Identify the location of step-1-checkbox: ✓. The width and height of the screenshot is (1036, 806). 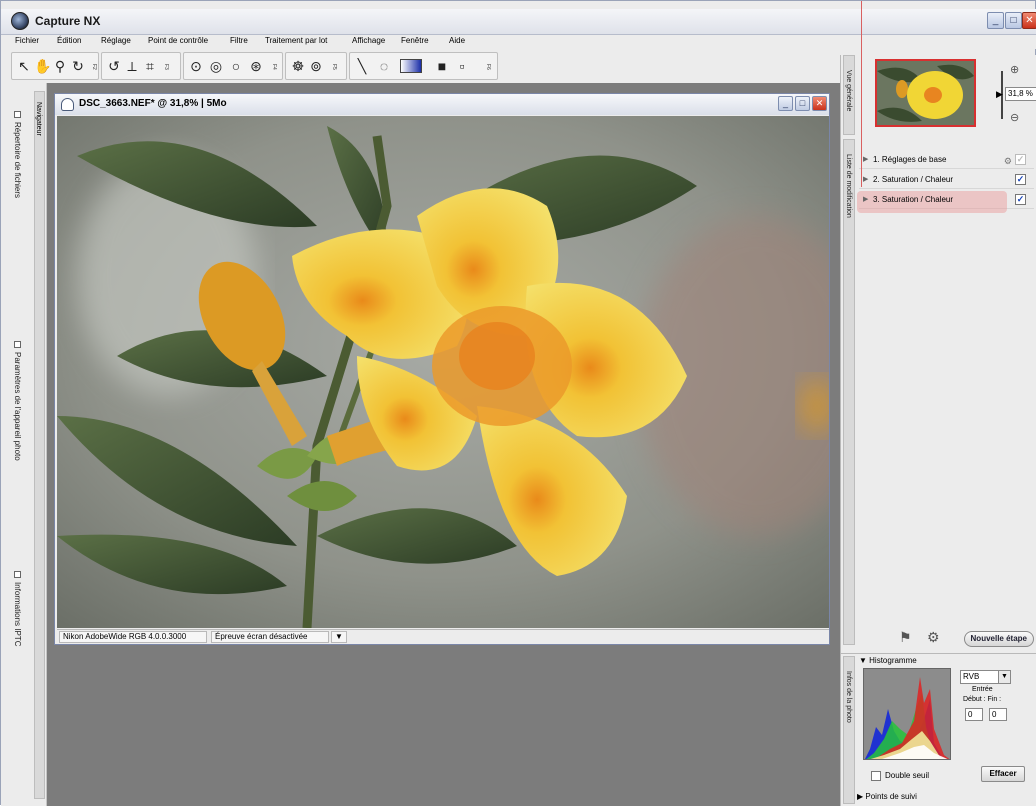
(1020, 159).